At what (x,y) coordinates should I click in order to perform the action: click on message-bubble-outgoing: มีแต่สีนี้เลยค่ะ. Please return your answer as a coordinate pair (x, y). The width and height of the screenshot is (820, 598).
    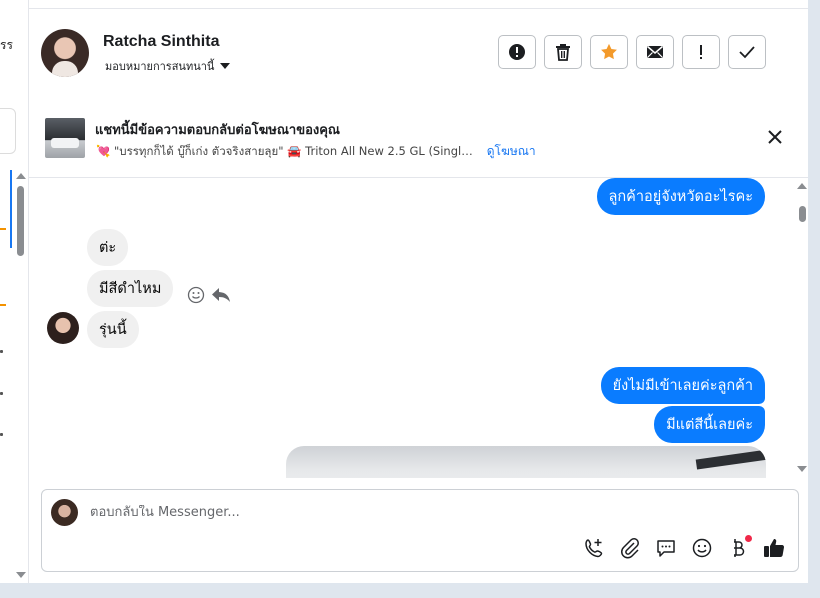
    Looking at the image, I should click on (709, 424).